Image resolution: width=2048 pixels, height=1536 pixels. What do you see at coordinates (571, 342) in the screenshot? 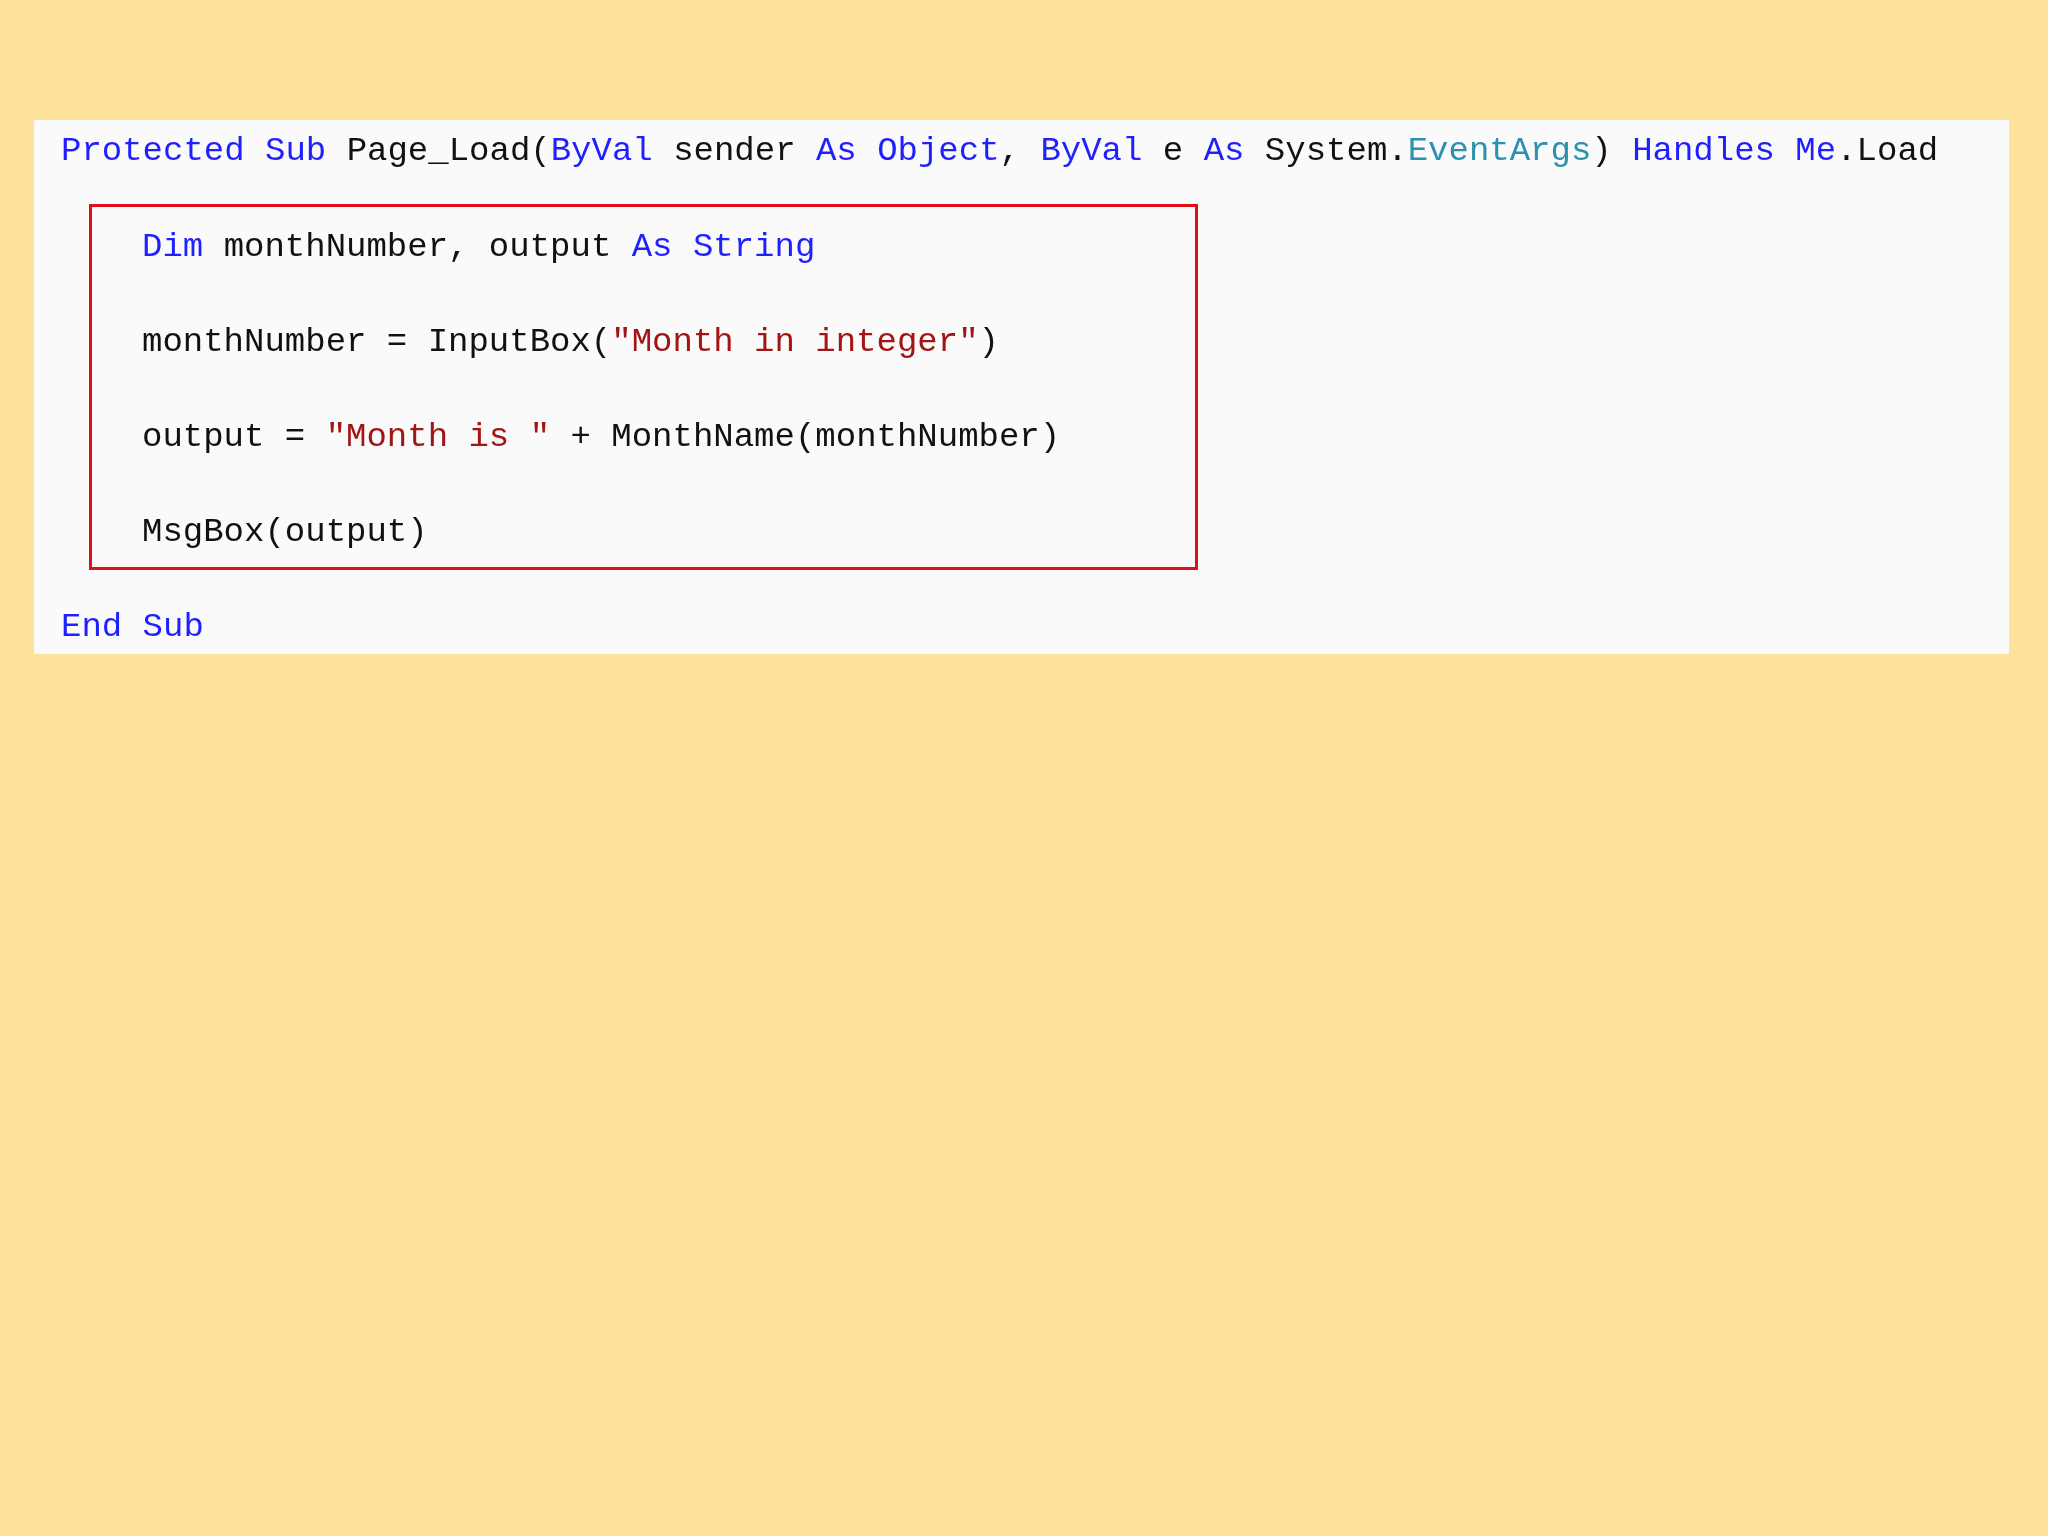
I see `code-line: monthNumber = InputBox("Month in integer")` at bounding box center [571, 342].